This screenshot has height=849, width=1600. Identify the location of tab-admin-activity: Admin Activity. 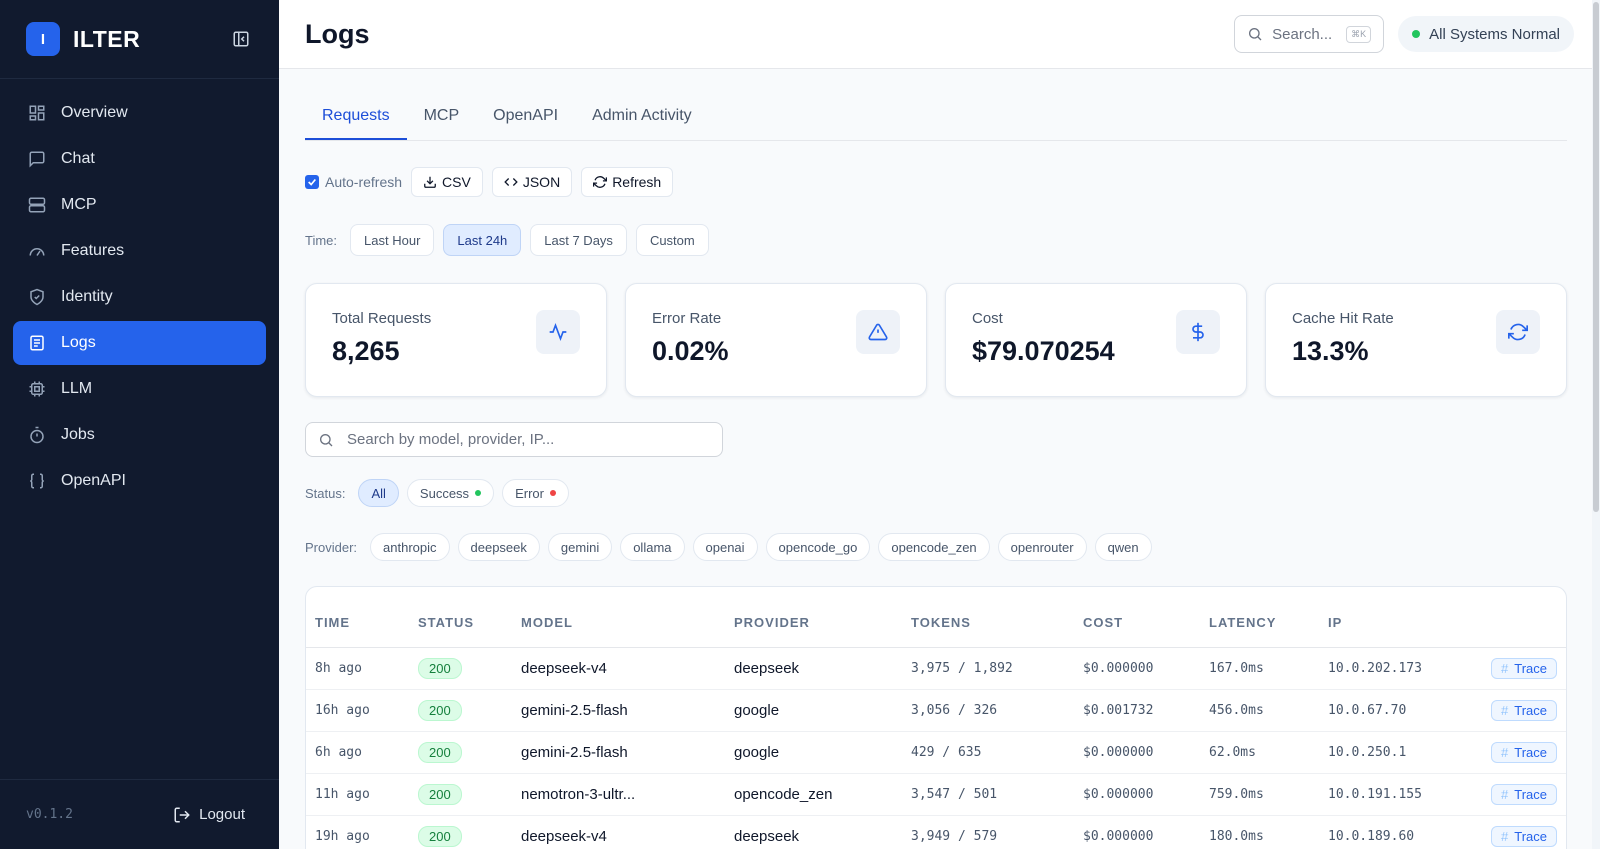
(642, 120).